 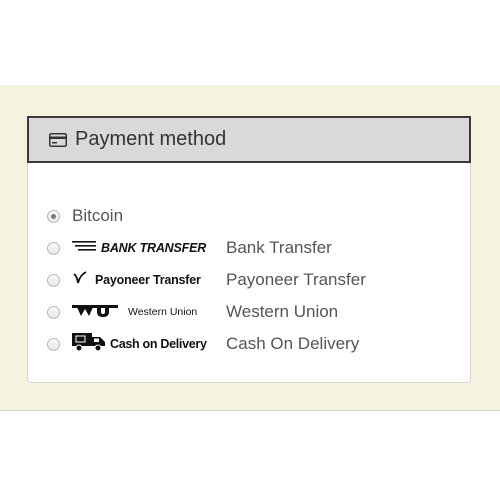 What do you see at coordinates (53, 216) in the screenshot?
I see `radio-bitcoin` at bounding box center [53, 216].